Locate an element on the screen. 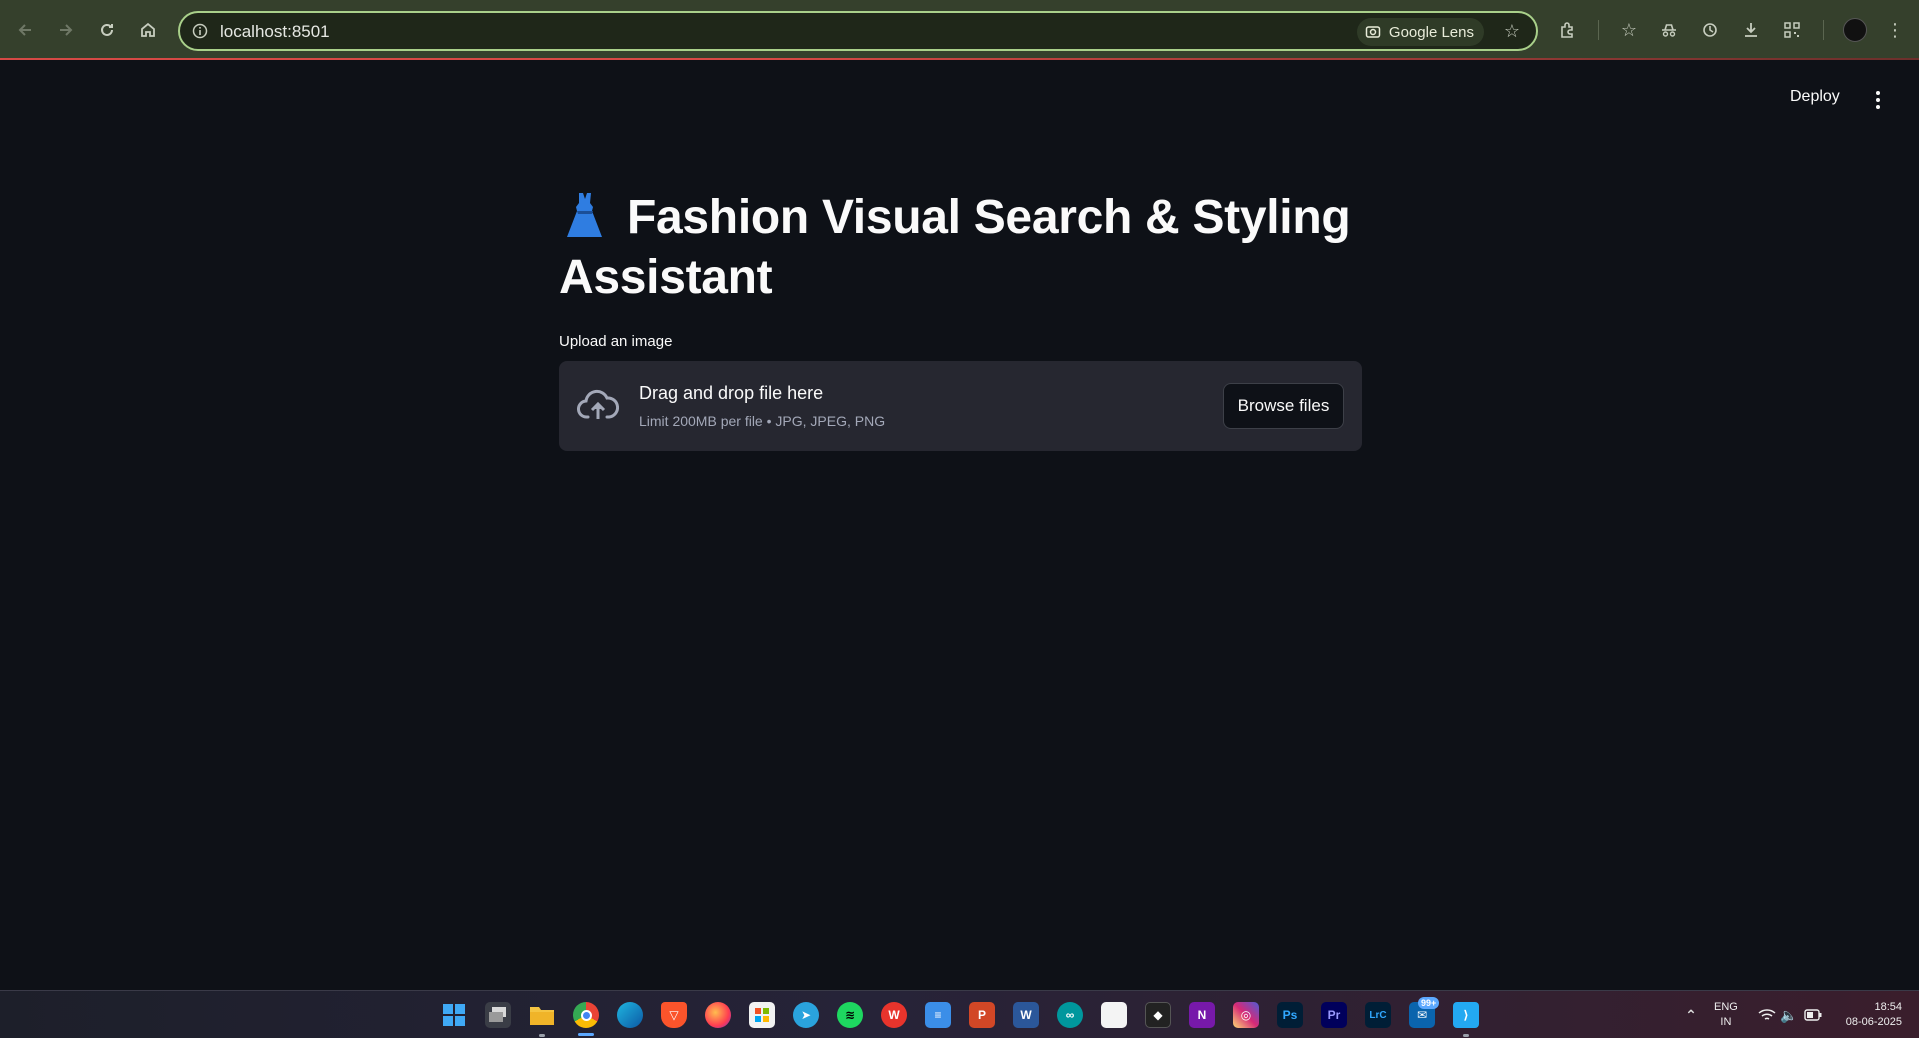 The width and height of the screenshot is (1919, 1038). arduino-icon: ∞ is located at coordinates (1070, 1015).